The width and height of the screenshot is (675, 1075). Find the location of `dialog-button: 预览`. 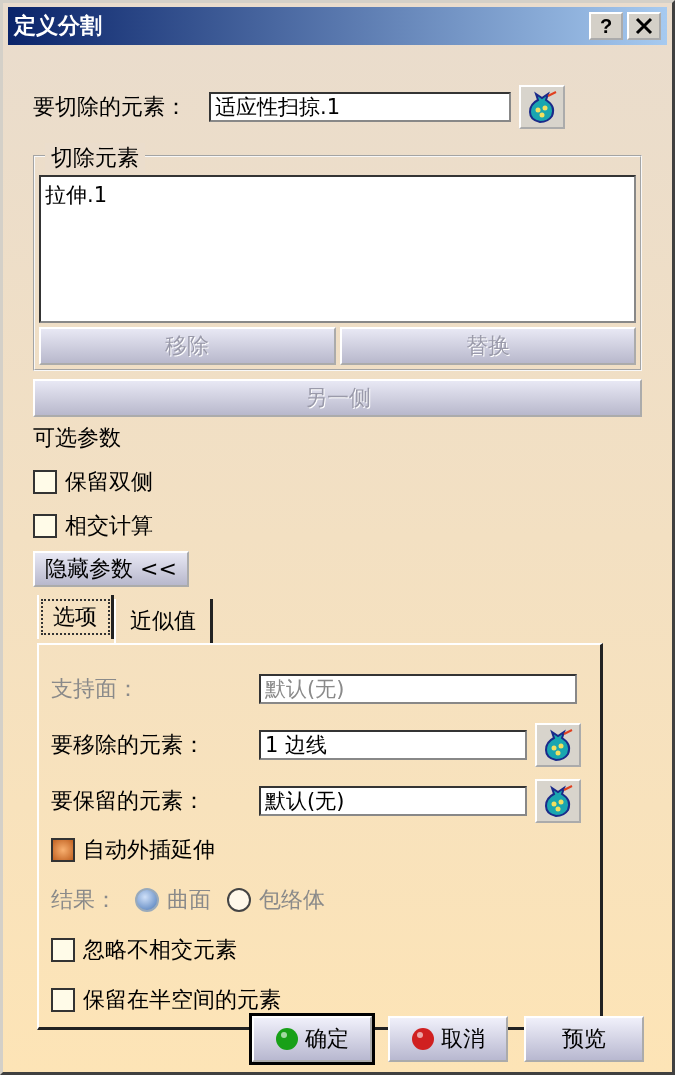

dialog-button: 预览 is located at coordinates (584, 1039).